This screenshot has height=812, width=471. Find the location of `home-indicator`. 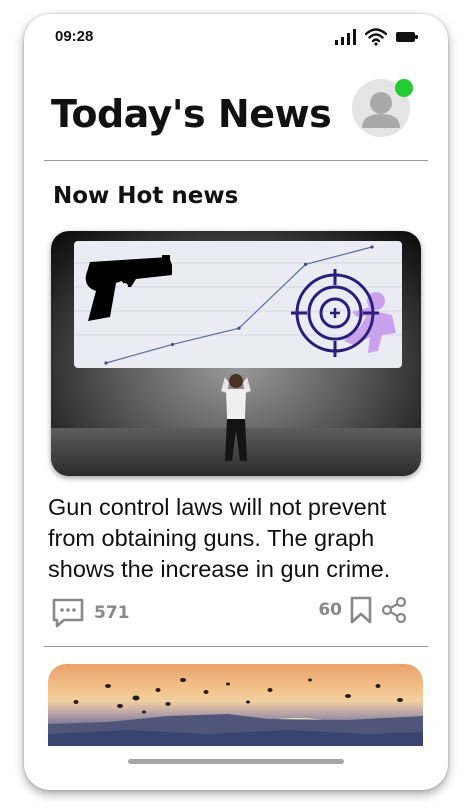

home-indicator is located at coordinates (236, 761).